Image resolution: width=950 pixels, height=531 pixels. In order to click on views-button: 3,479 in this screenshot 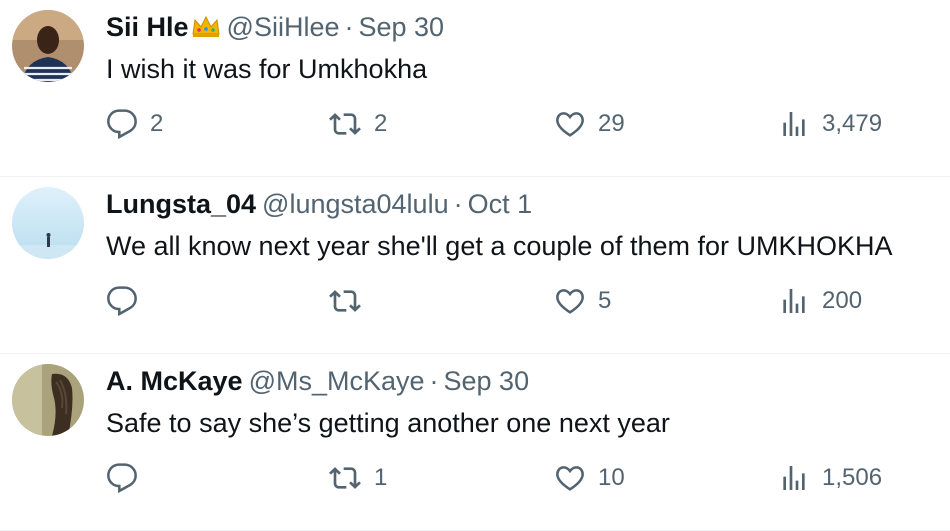, I will do `click(830, 124)`.